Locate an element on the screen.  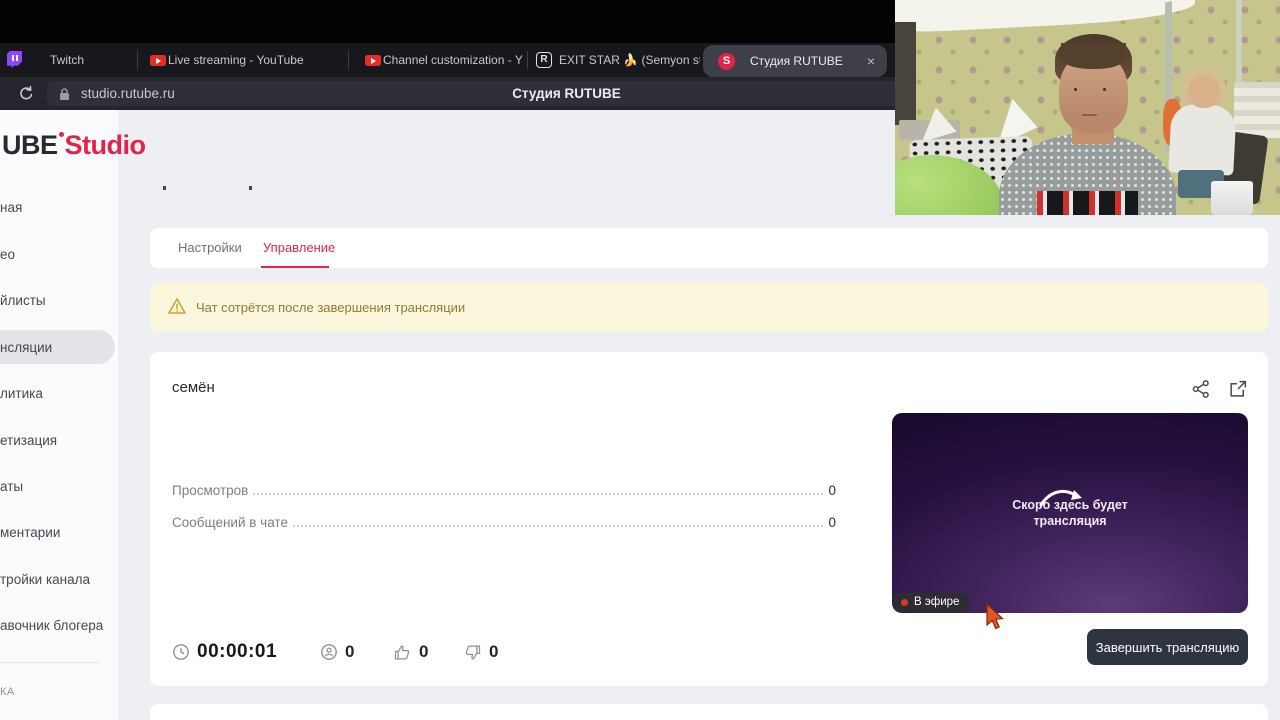
stream-duration-group: 00:00:01 is located at coordinates (224, 652).